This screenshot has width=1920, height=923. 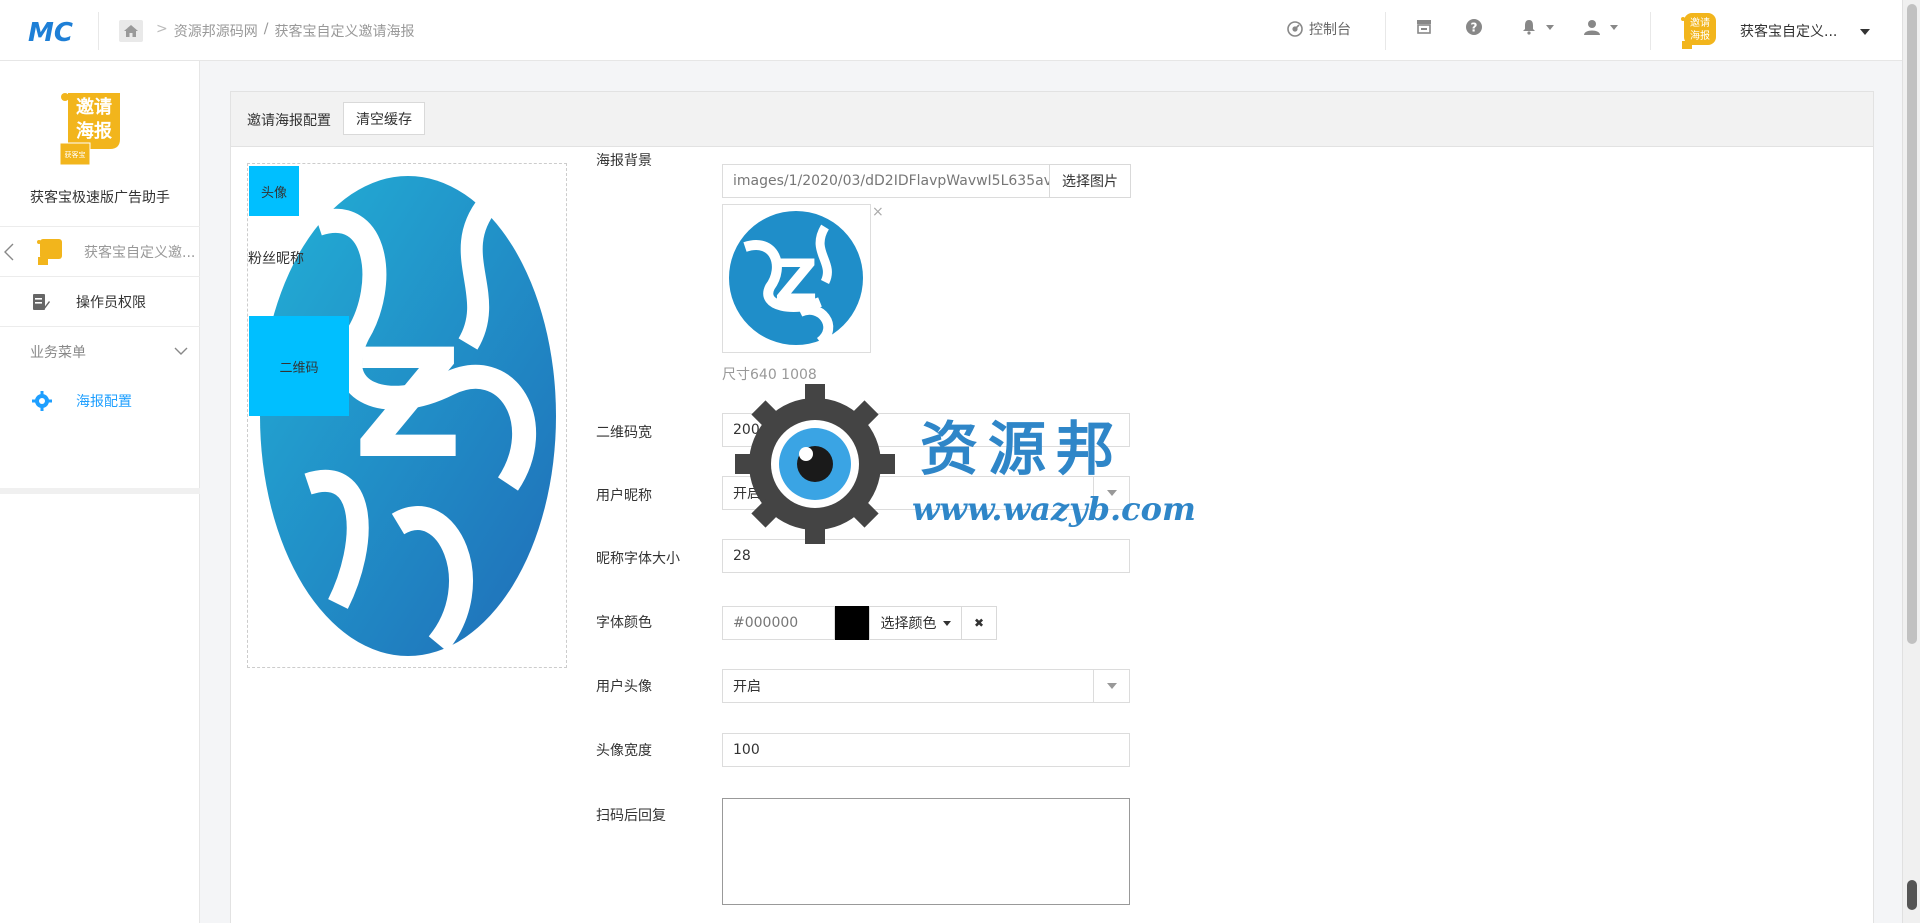 What do you see at coordinates (384, 118) in the screenshot?
I see `clear-cache-button: 清空缓存` at bounding box center [384, 118].